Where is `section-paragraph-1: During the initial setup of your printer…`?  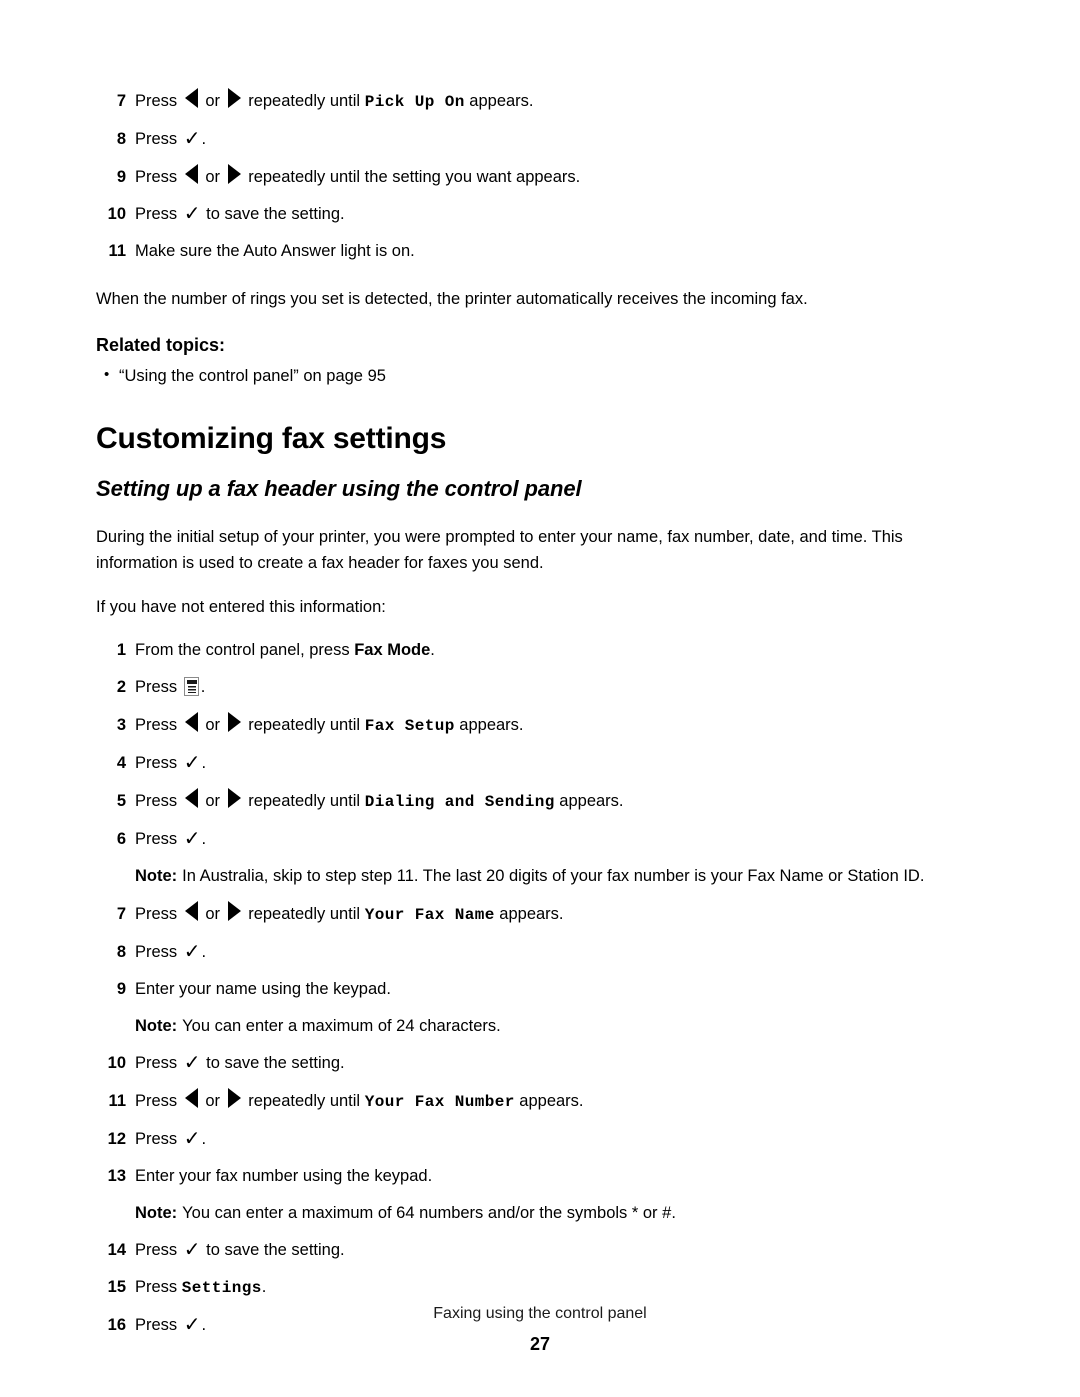 section-paragraph-1: During the initial setup of your printer… is located at coordinates (499, 550).